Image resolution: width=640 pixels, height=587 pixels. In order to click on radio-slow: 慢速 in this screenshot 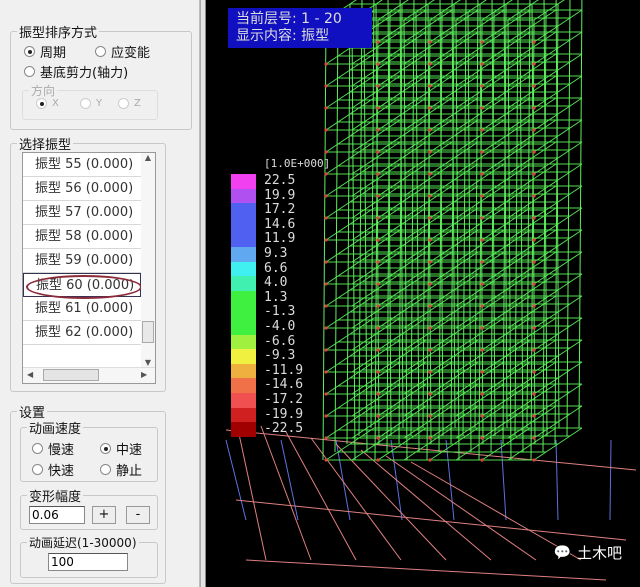, I will do `click(53, 448)`.